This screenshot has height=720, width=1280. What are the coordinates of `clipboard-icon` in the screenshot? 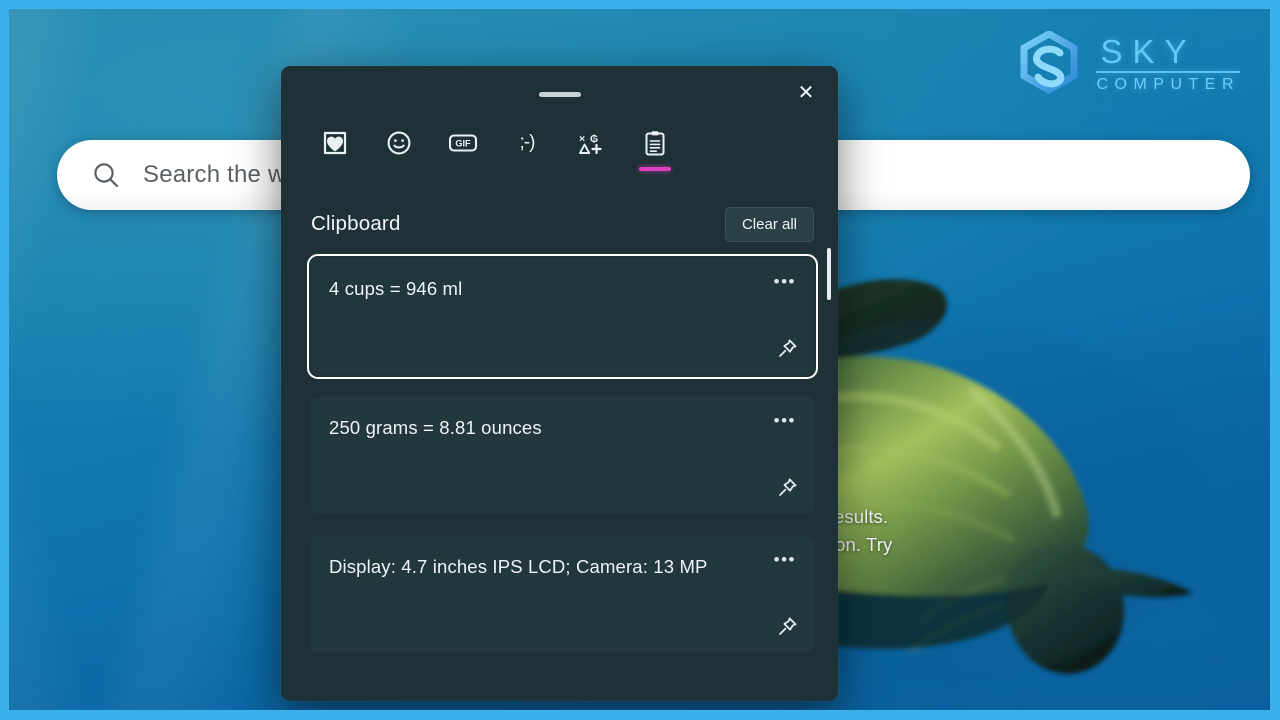 It's located at (655, 143).